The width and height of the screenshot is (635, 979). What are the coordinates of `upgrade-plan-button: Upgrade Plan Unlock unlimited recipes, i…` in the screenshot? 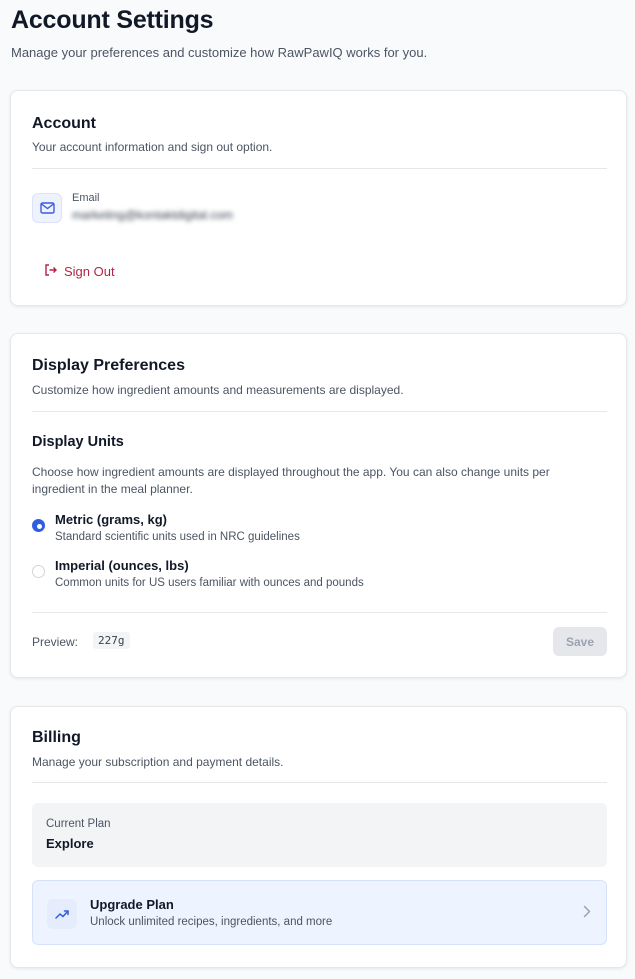 It's located at (319, 912).